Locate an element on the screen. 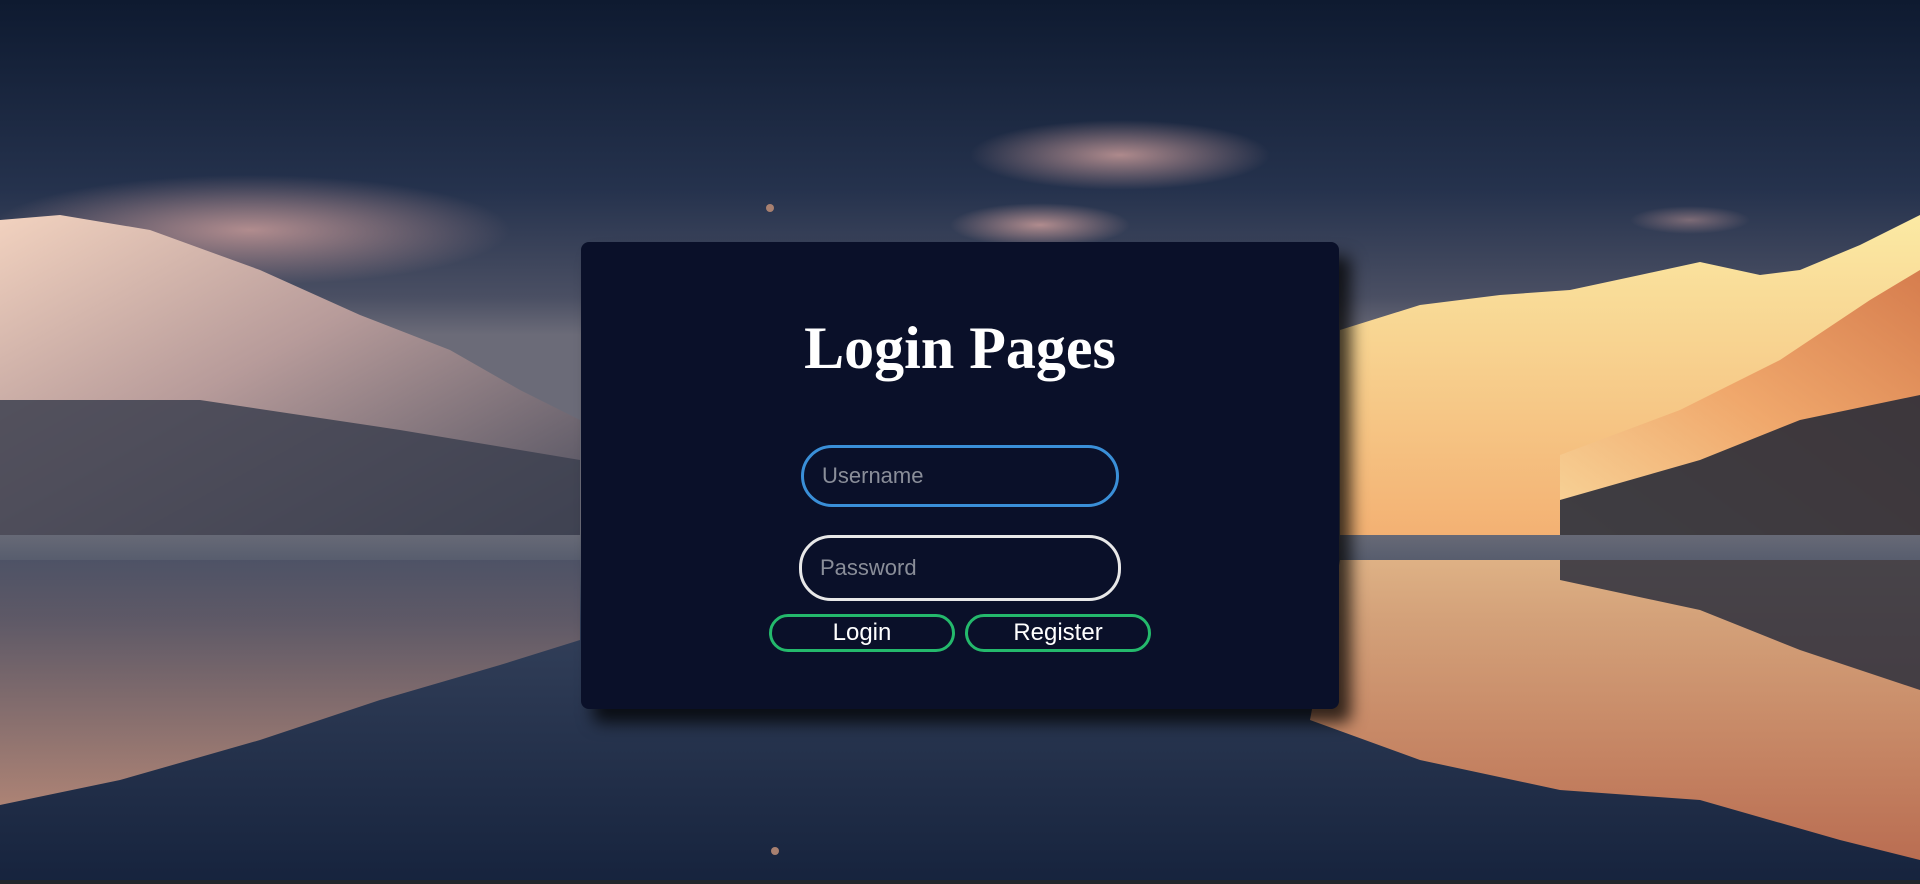 The image size is (1920, 884). username-input is located at coordinates (960, 476).